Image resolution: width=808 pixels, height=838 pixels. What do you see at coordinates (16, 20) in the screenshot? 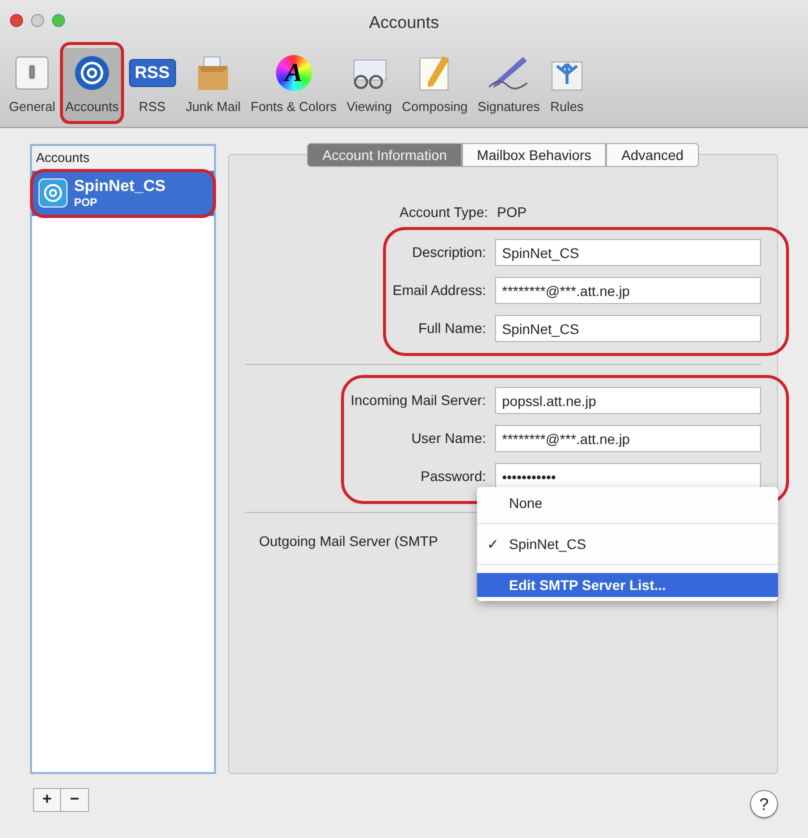
I see `close-button` at bounding box center [16, 20].